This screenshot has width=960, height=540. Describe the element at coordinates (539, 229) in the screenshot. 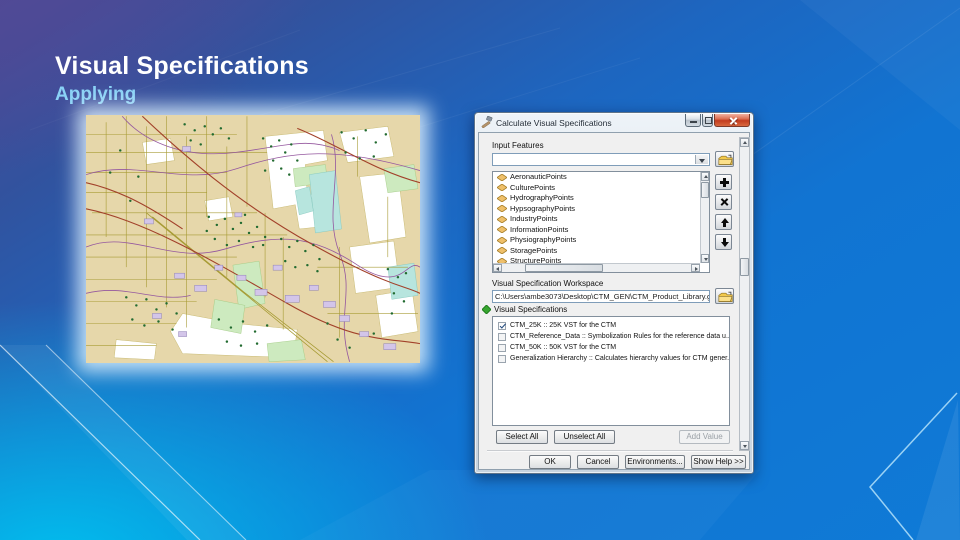

I see `feature-class-name: InformationPoints` at that location.